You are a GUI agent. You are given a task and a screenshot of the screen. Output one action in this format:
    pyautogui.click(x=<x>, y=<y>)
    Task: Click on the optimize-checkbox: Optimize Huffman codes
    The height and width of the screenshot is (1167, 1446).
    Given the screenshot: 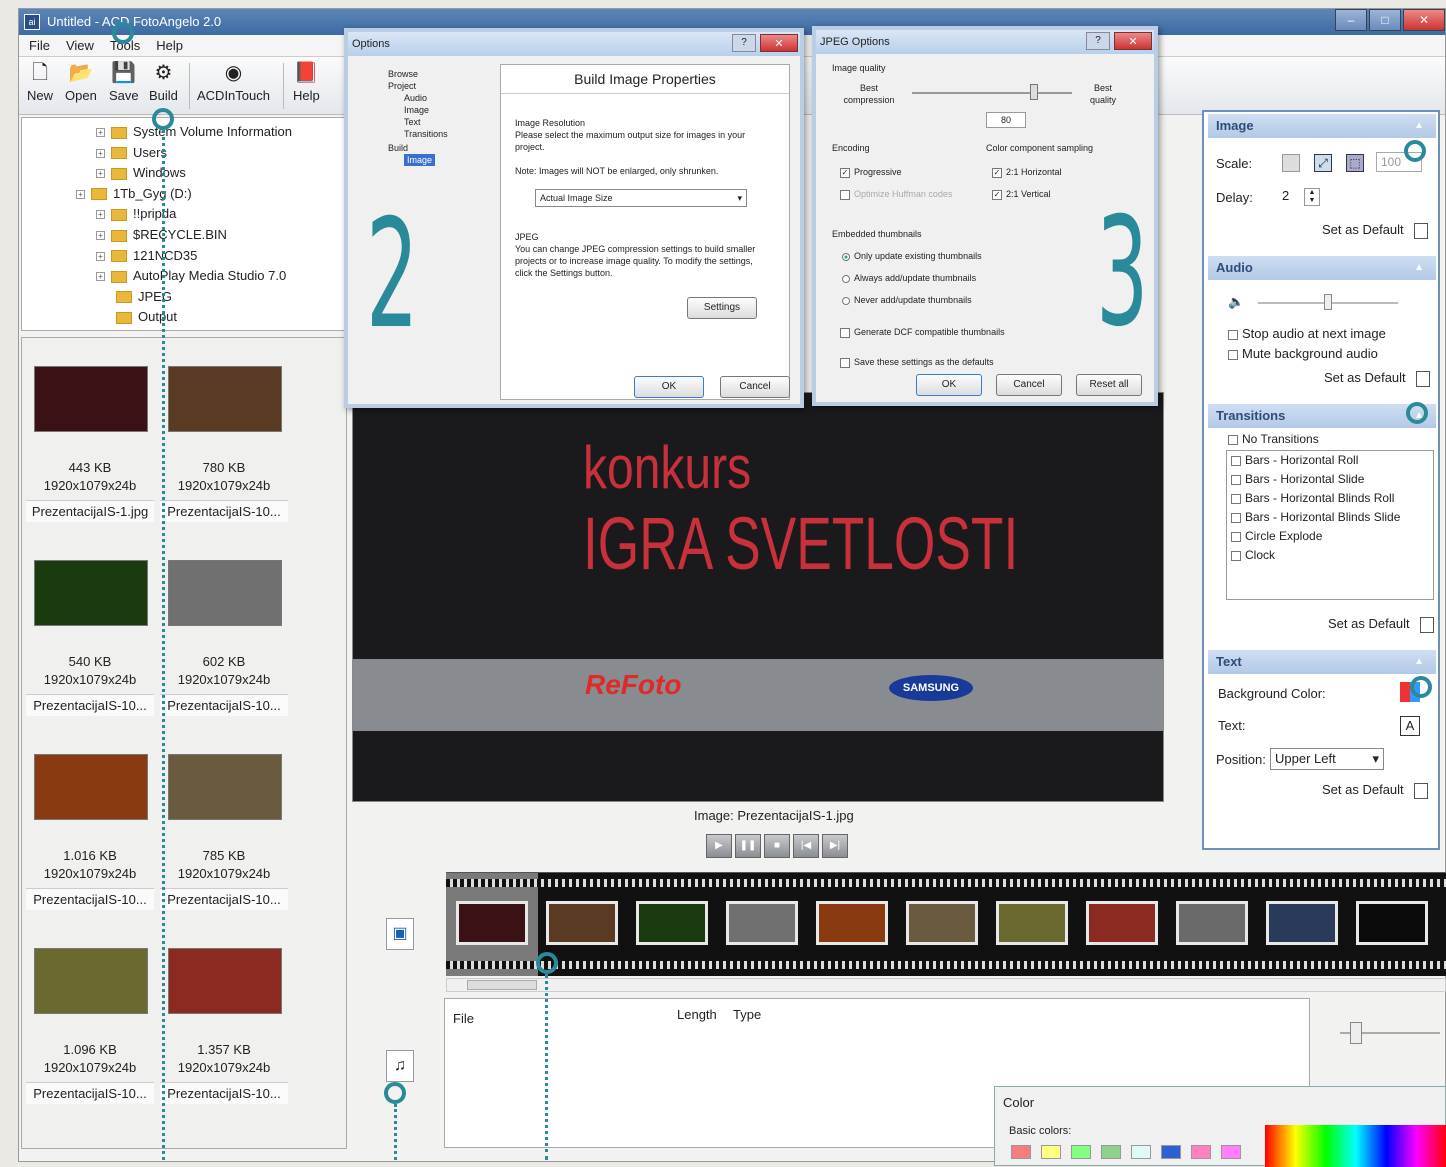 What is the action you would take?
    pyautogui.click(x=896, y=194)
    